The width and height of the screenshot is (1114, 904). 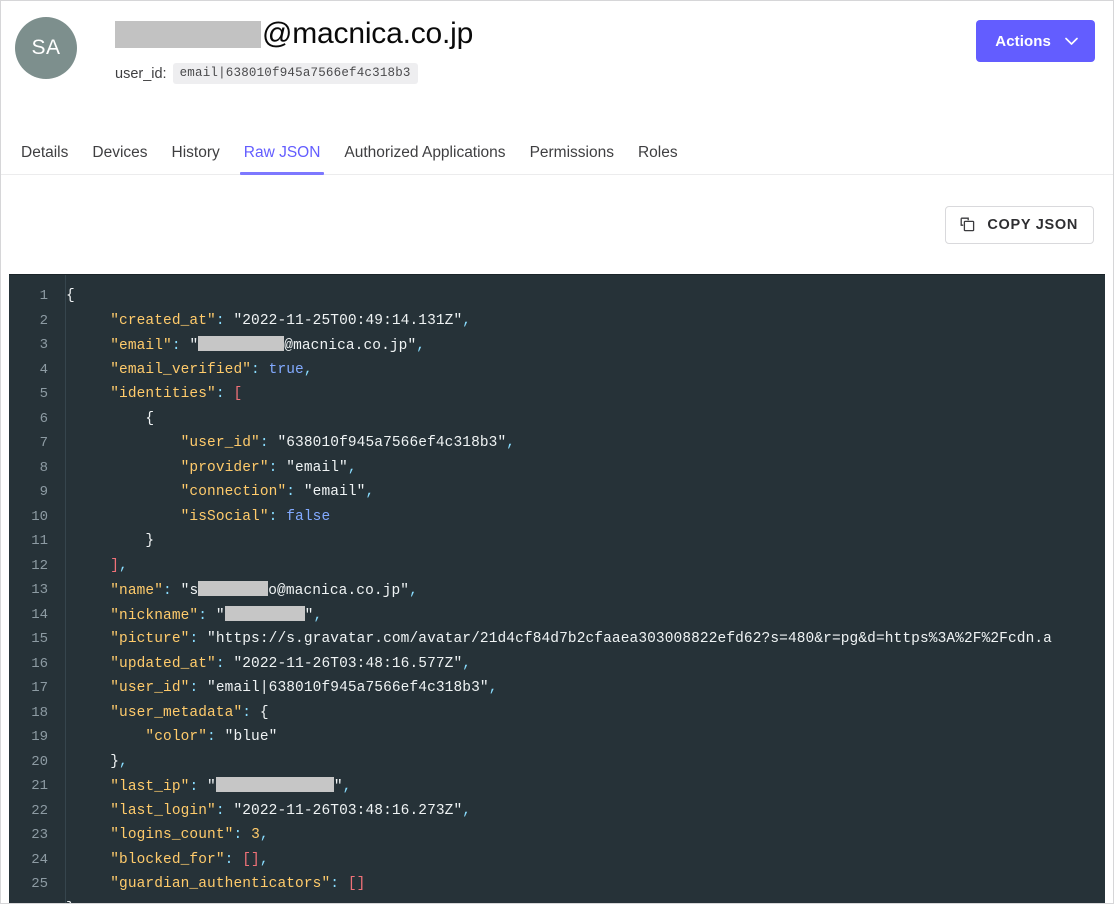 What do you see at coordinates (392, 443) in the screenshot?
I see `code-token: "638010f945a7566ef4c318b3"` at bounding box center [392, 443].